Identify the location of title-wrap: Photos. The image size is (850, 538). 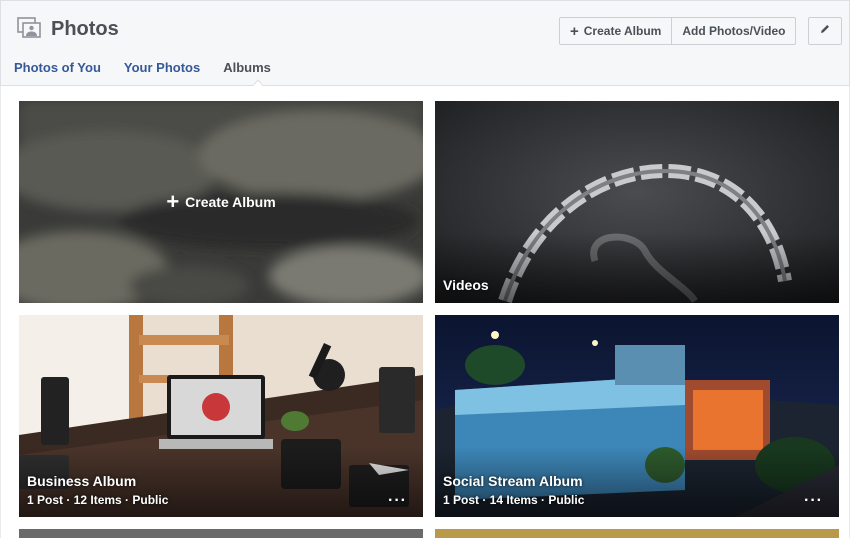
(68, 29).